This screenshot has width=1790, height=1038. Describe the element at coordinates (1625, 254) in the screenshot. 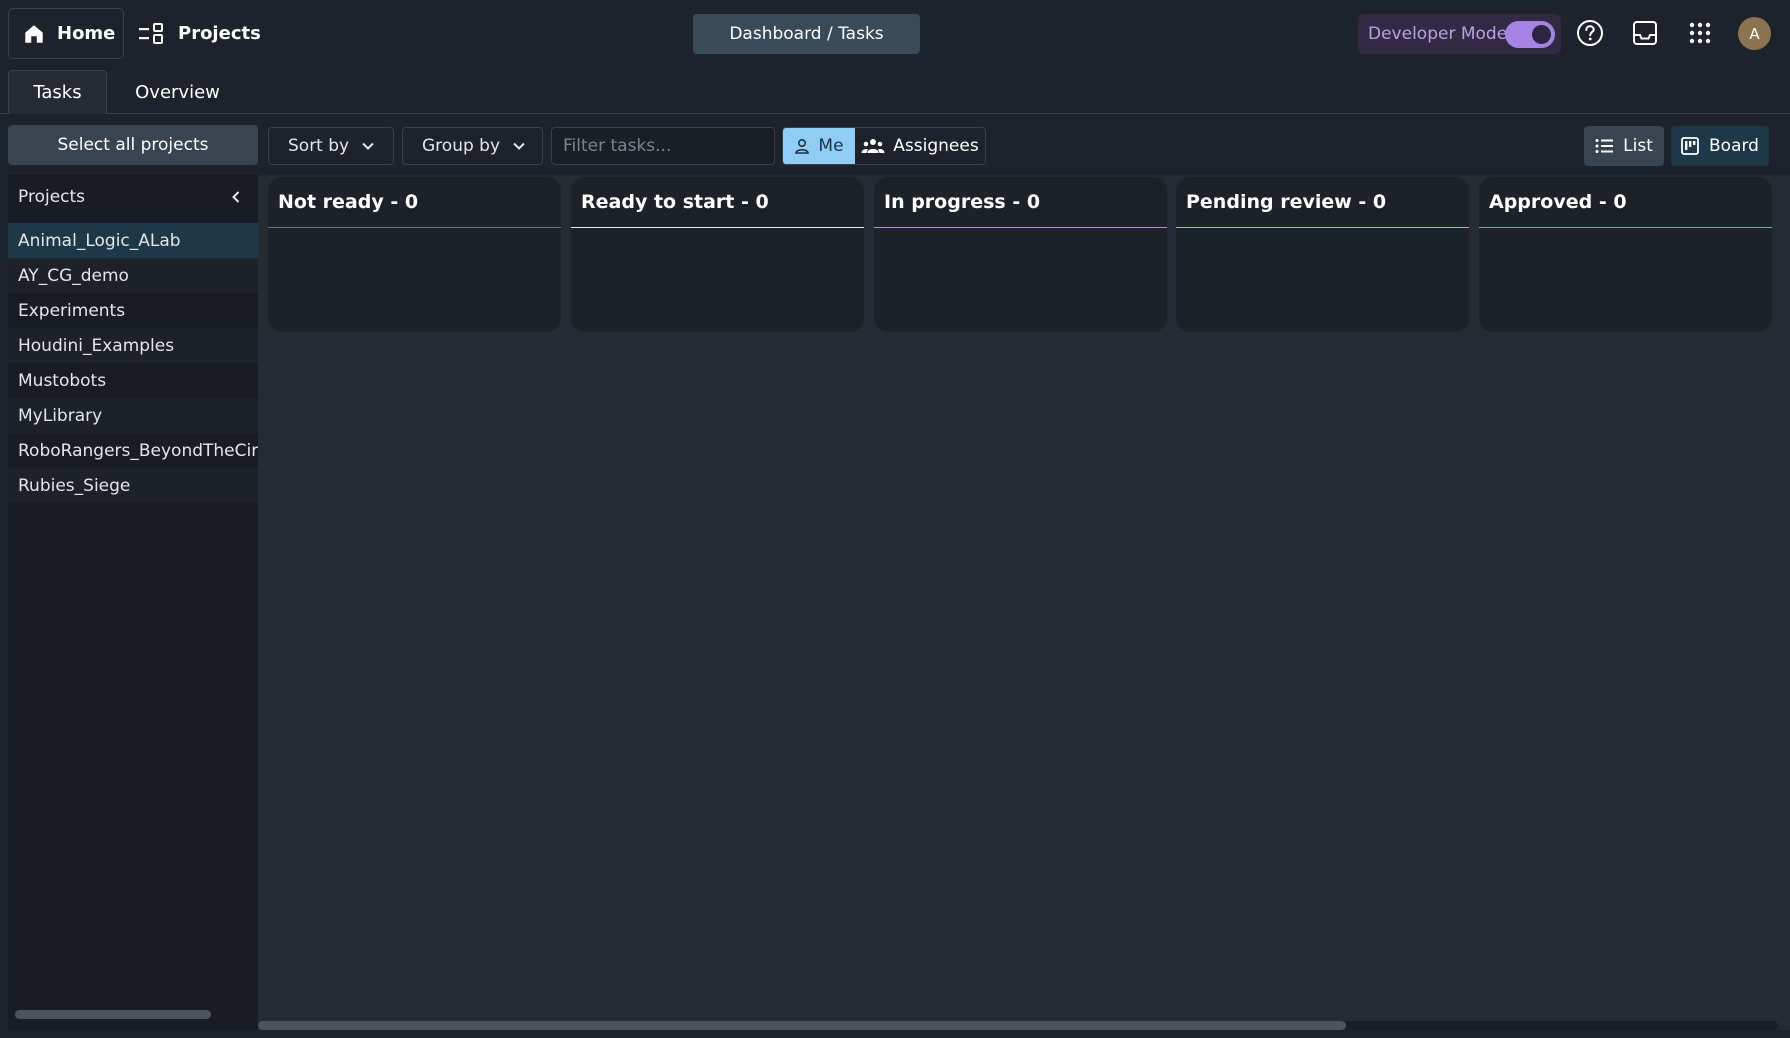

I see `column-approved: Approved - 0` at that location.